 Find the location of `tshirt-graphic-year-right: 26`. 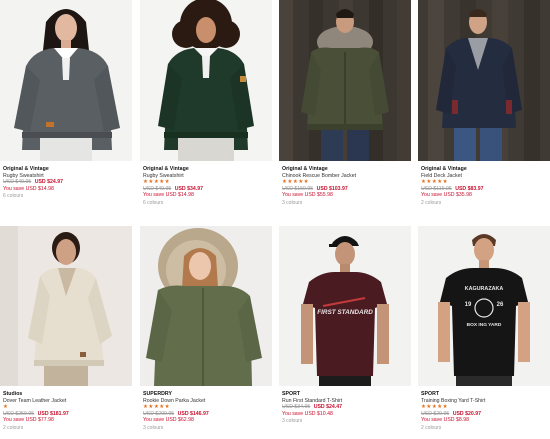

tshirt-graphic-year-right: 26 is located at coordinates (500, 305).